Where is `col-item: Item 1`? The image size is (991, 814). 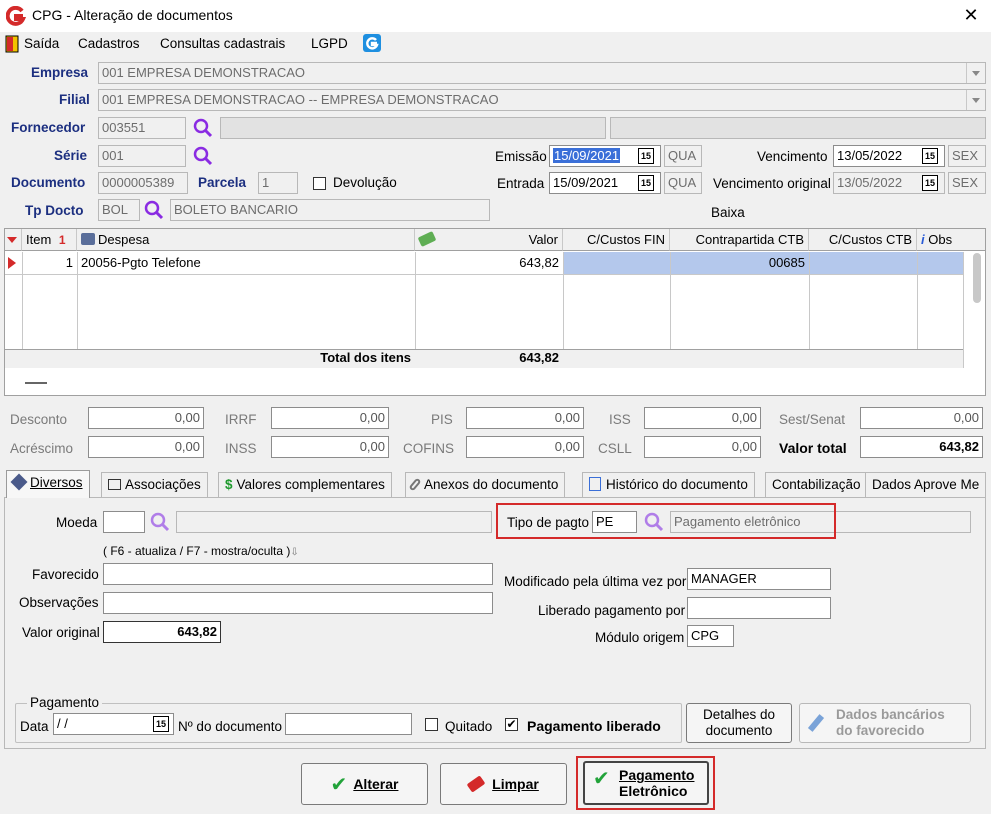
col-item: Item 1 is located at coordinates (49, 240).